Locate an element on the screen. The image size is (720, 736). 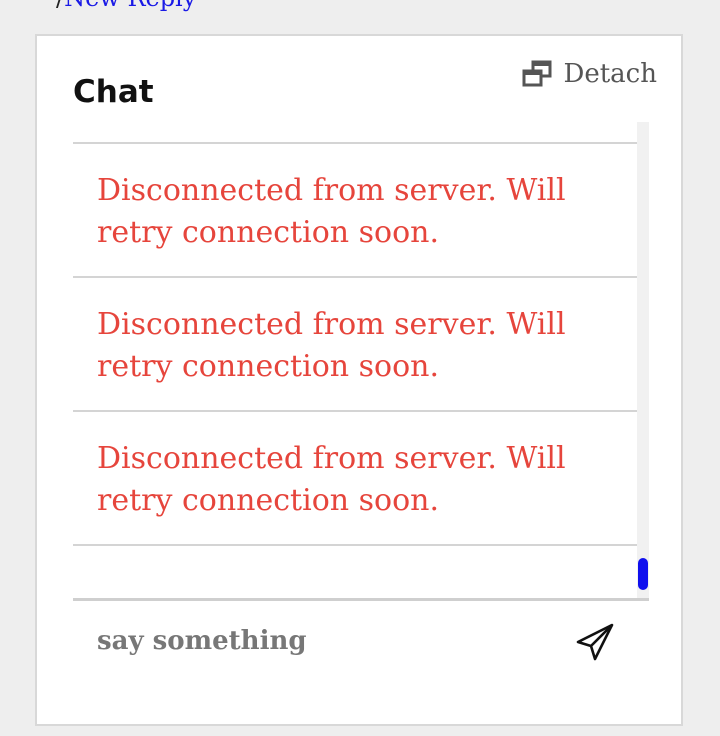
breadcrumb: /New Reply is located at coordinates (126, 6).